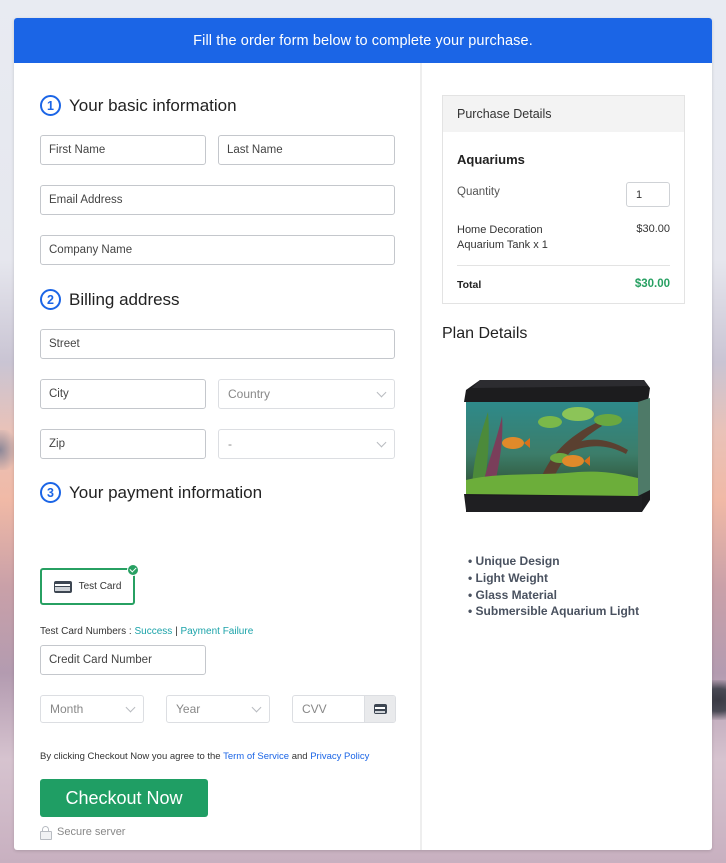  Describe the element at coordinates (123, 394) in the screenshot. I see `city-input: City` at that location.